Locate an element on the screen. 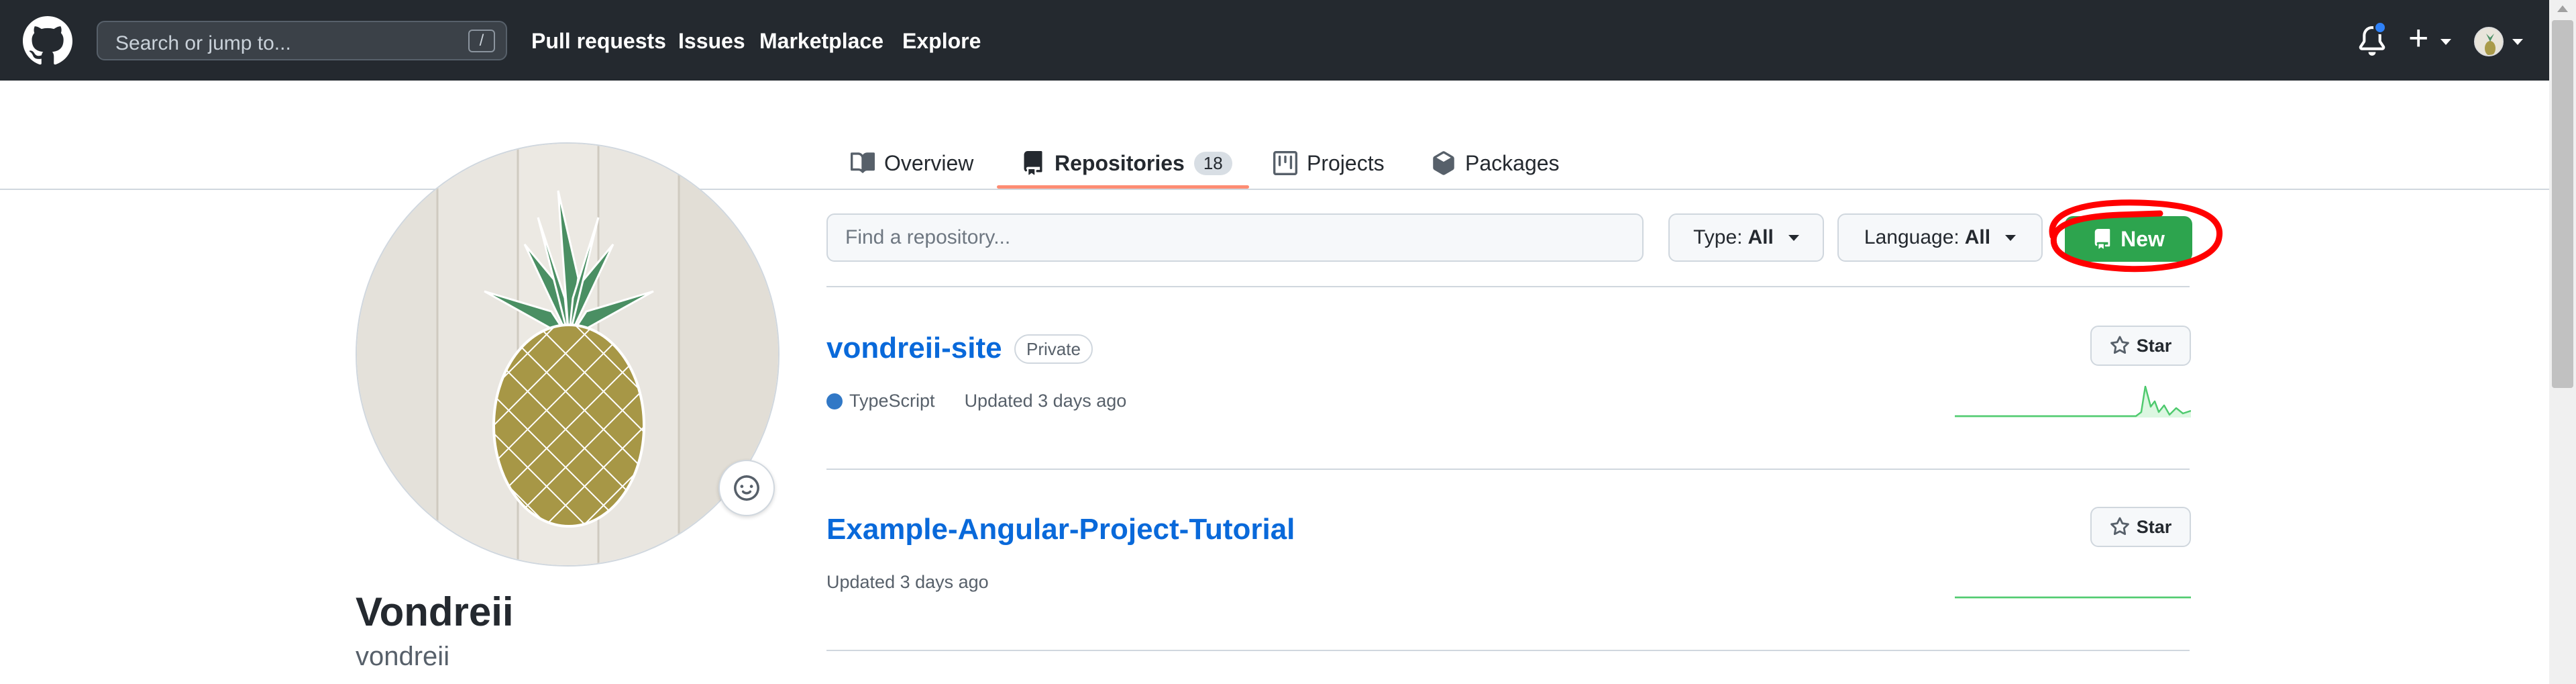 This screenshot has width=2576, height=684. repo-meta: Updated 3 days ago is located at coordinates (907, 582).